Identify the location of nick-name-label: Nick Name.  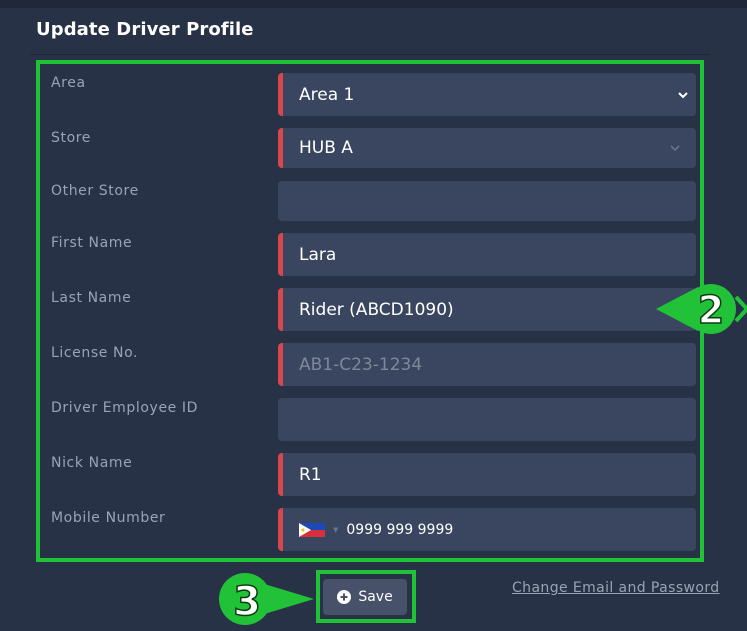
(92, 463).